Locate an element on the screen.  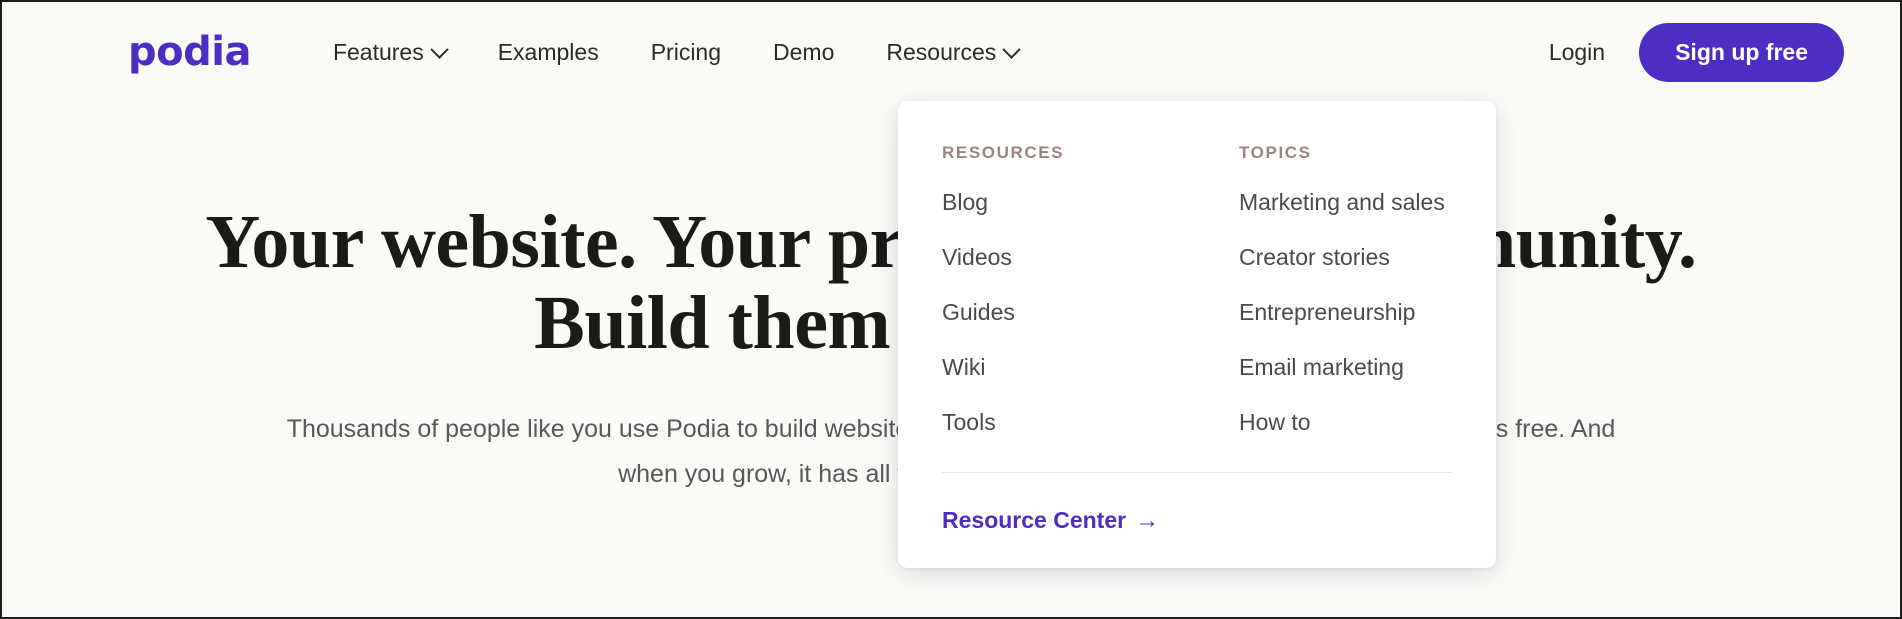
resource-center-label: Resource Center is located at coordinates (1034, 520).